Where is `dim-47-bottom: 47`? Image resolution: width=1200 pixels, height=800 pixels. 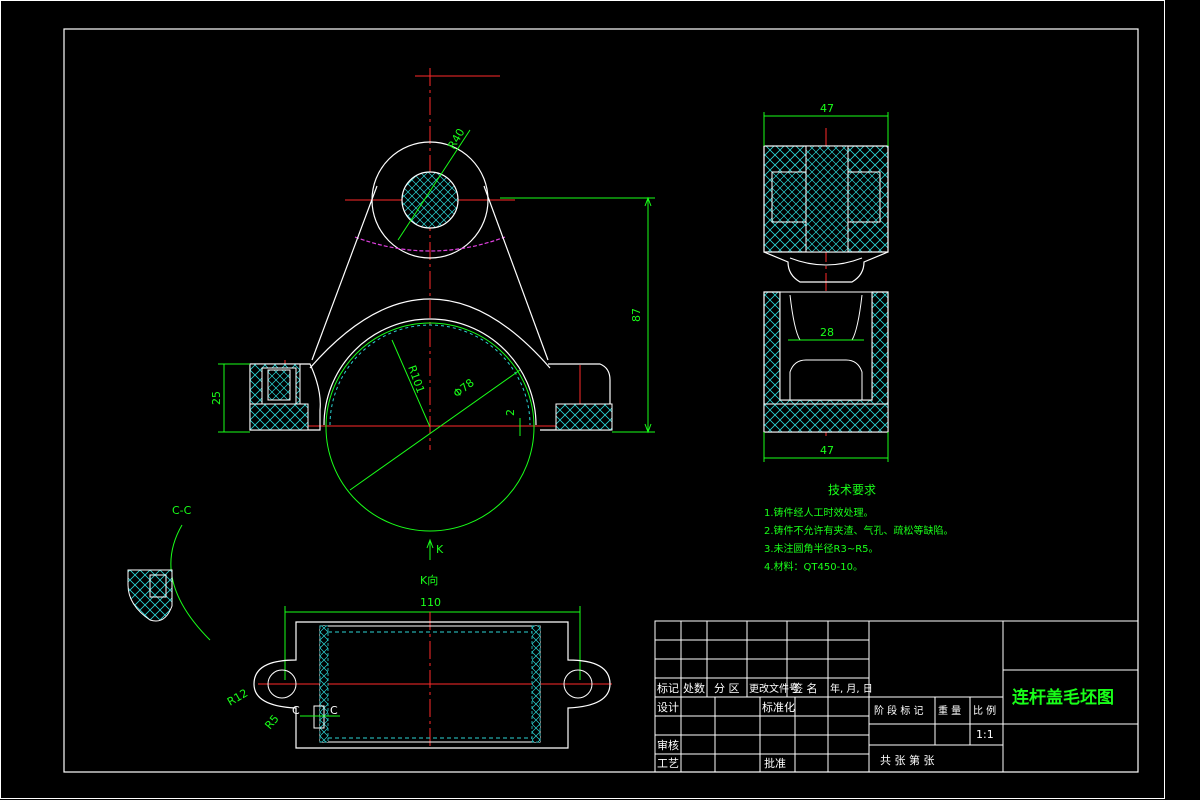
dim-47-bottom: 47 is located at coordinates (827, 450).